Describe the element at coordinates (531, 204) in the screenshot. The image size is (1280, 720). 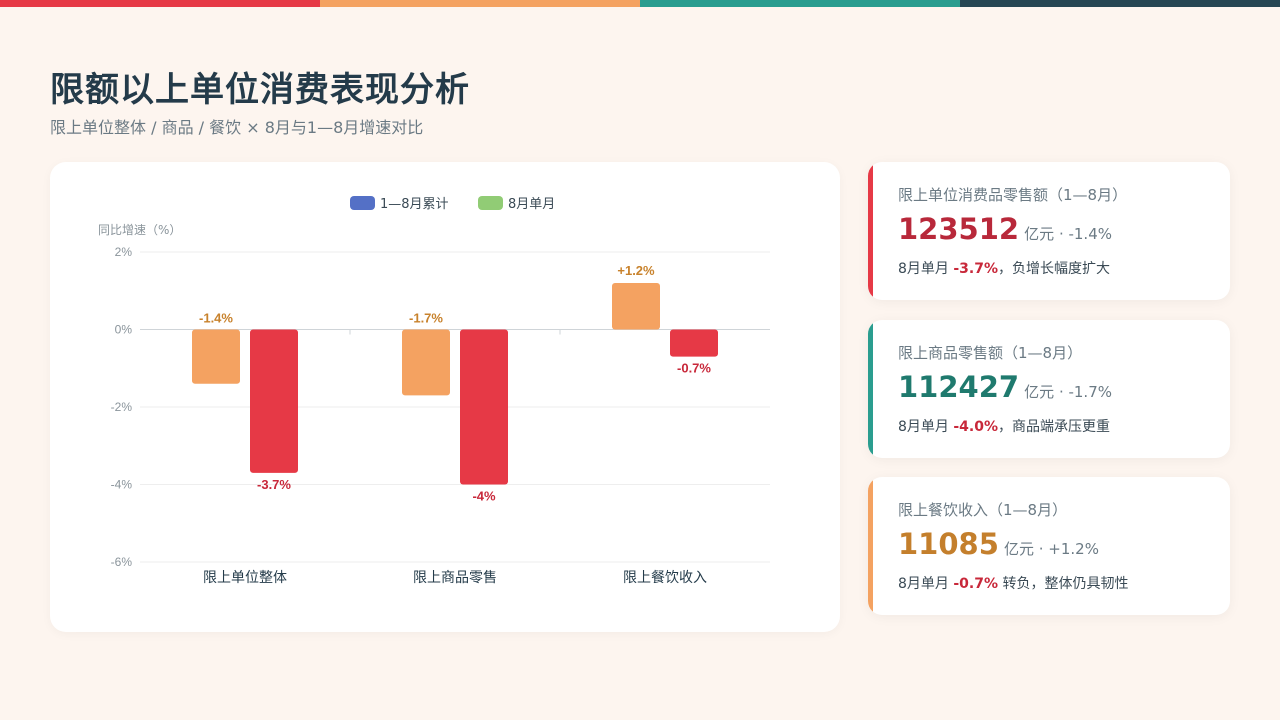
I see `legend-label: 8月单月` at that location.